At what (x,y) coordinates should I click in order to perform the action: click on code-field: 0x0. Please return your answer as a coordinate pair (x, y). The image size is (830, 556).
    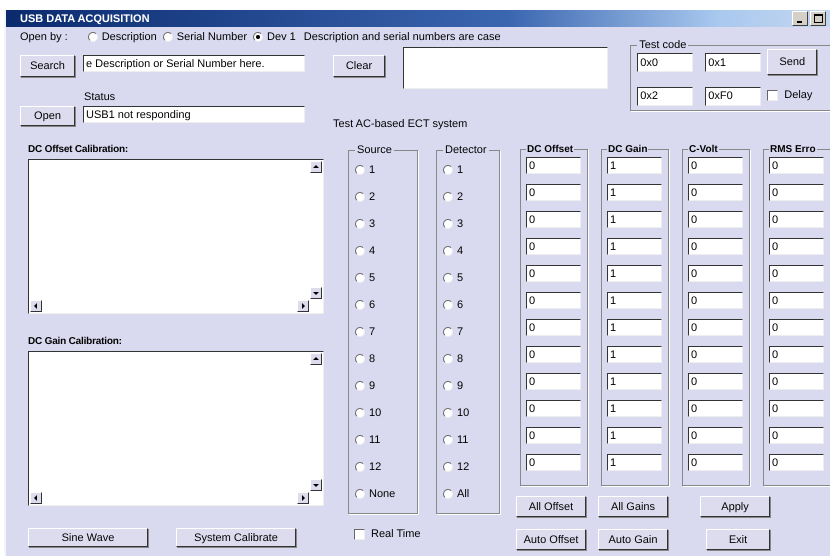
    Looking at the image, I should click on (665, 62).